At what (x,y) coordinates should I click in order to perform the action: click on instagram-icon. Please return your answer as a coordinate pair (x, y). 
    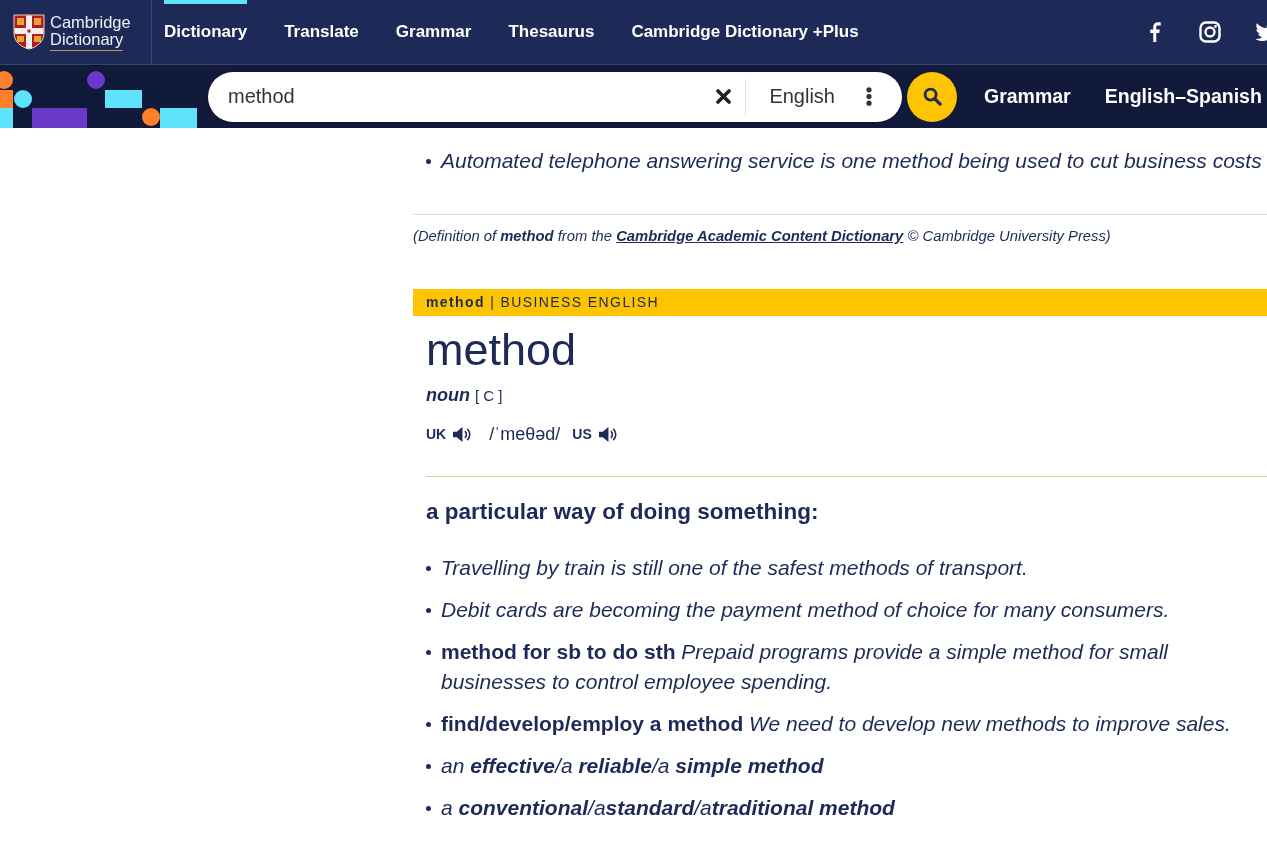
    Looking at the image, I should click on (1210, 32).